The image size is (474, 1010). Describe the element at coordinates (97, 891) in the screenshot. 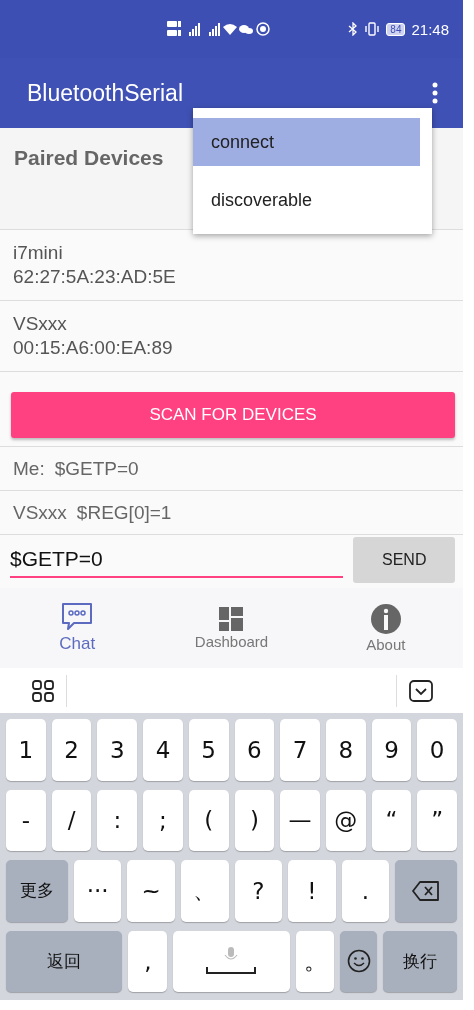

I see `keyboard-key: ···` at that location.